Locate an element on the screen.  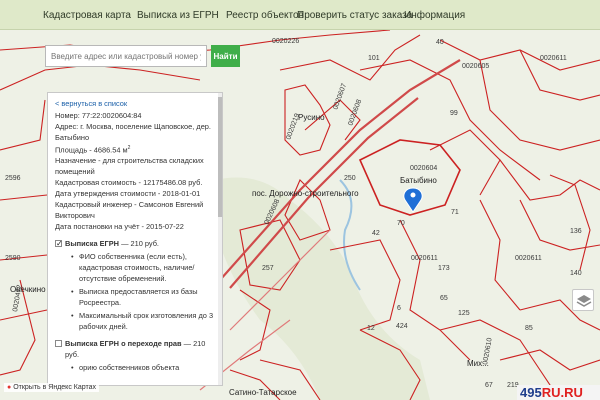
back-to-list-link: < вернуться в список is located at coordinates (134, 103).